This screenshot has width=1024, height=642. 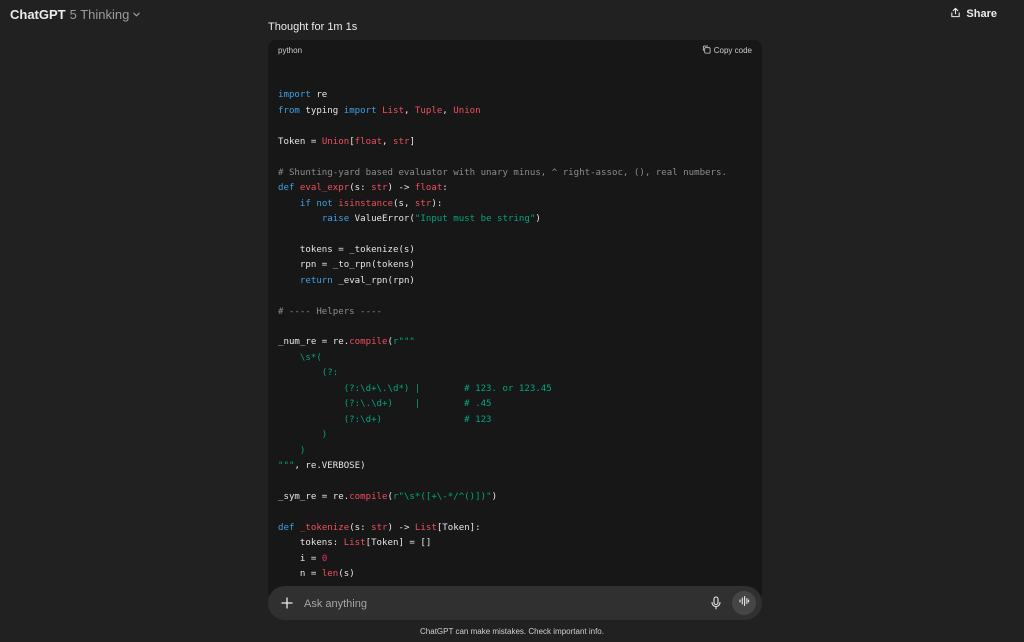 I want to click on code-token: n =, so click(x=300, y=574).